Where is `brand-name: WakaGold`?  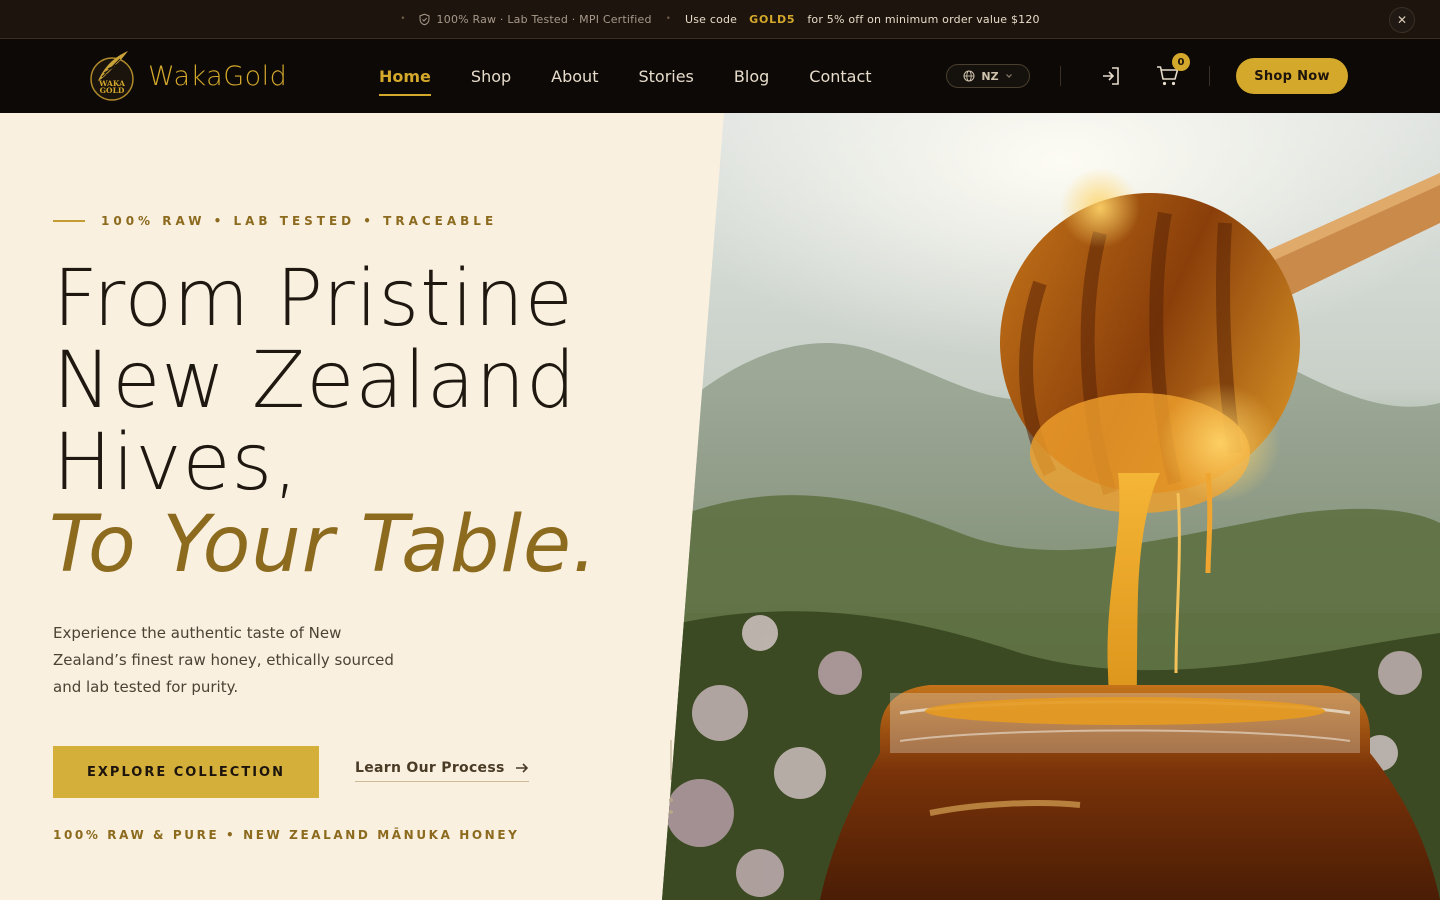 brand-name: WakaGold is located at coordinates (218, 76).